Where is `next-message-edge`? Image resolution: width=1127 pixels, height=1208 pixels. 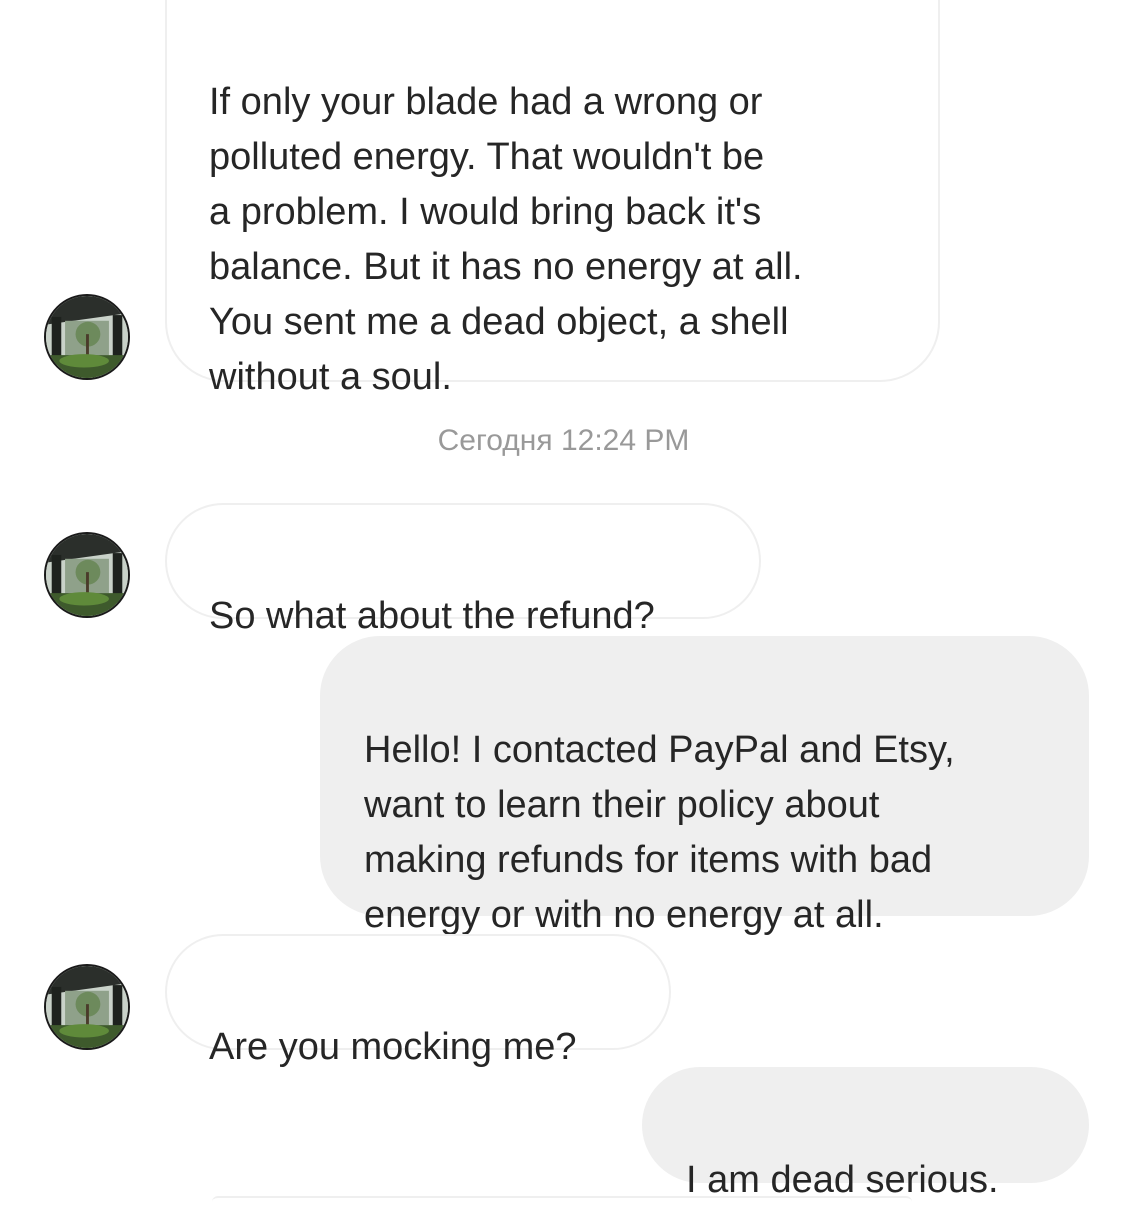 next-message-edge is located at coordinates (562, 1199).